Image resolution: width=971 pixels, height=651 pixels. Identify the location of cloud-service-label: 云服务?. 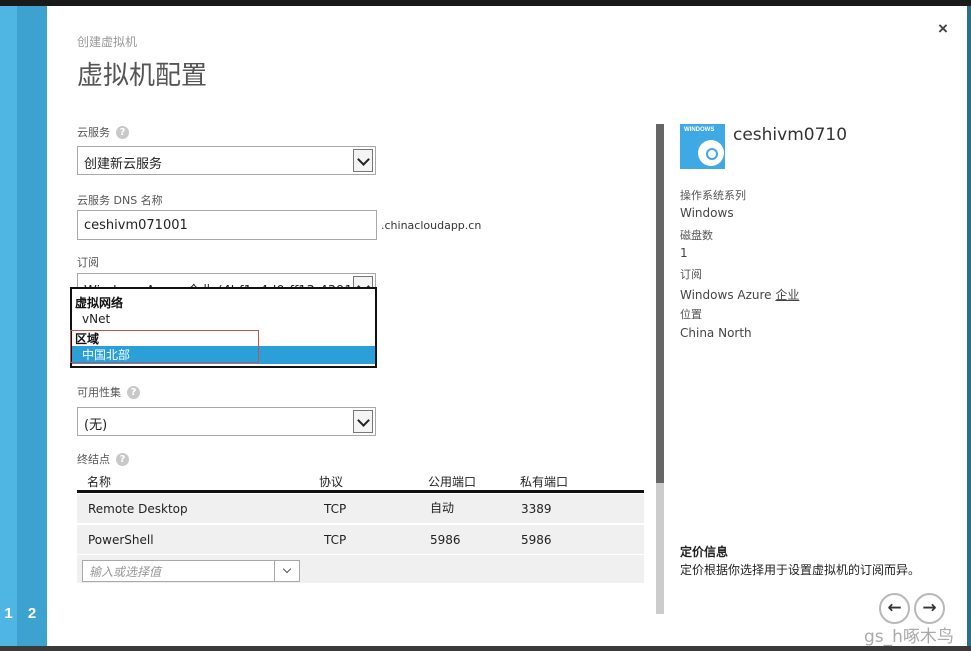
(103, 132).